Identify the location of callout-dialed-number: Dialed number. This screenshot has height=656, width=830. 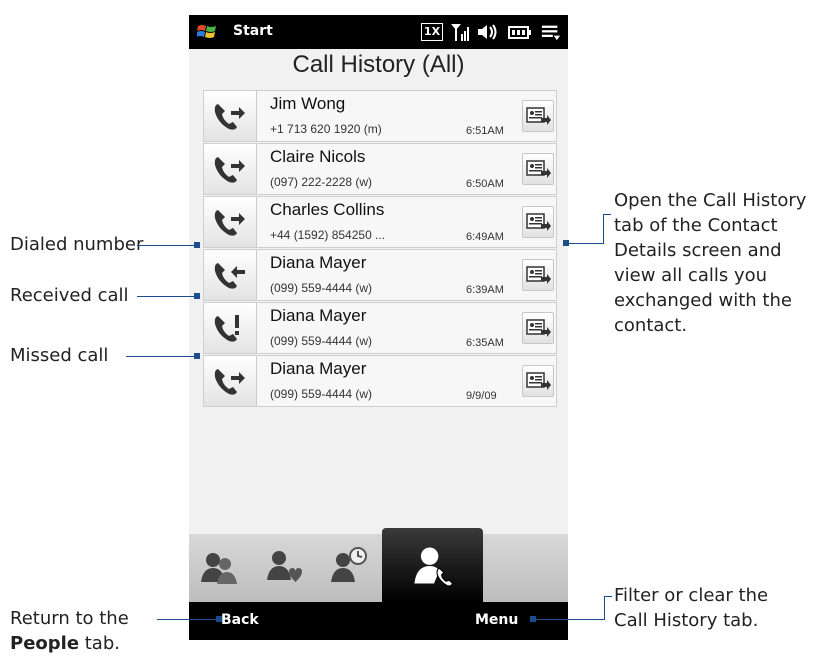
(77, 244).